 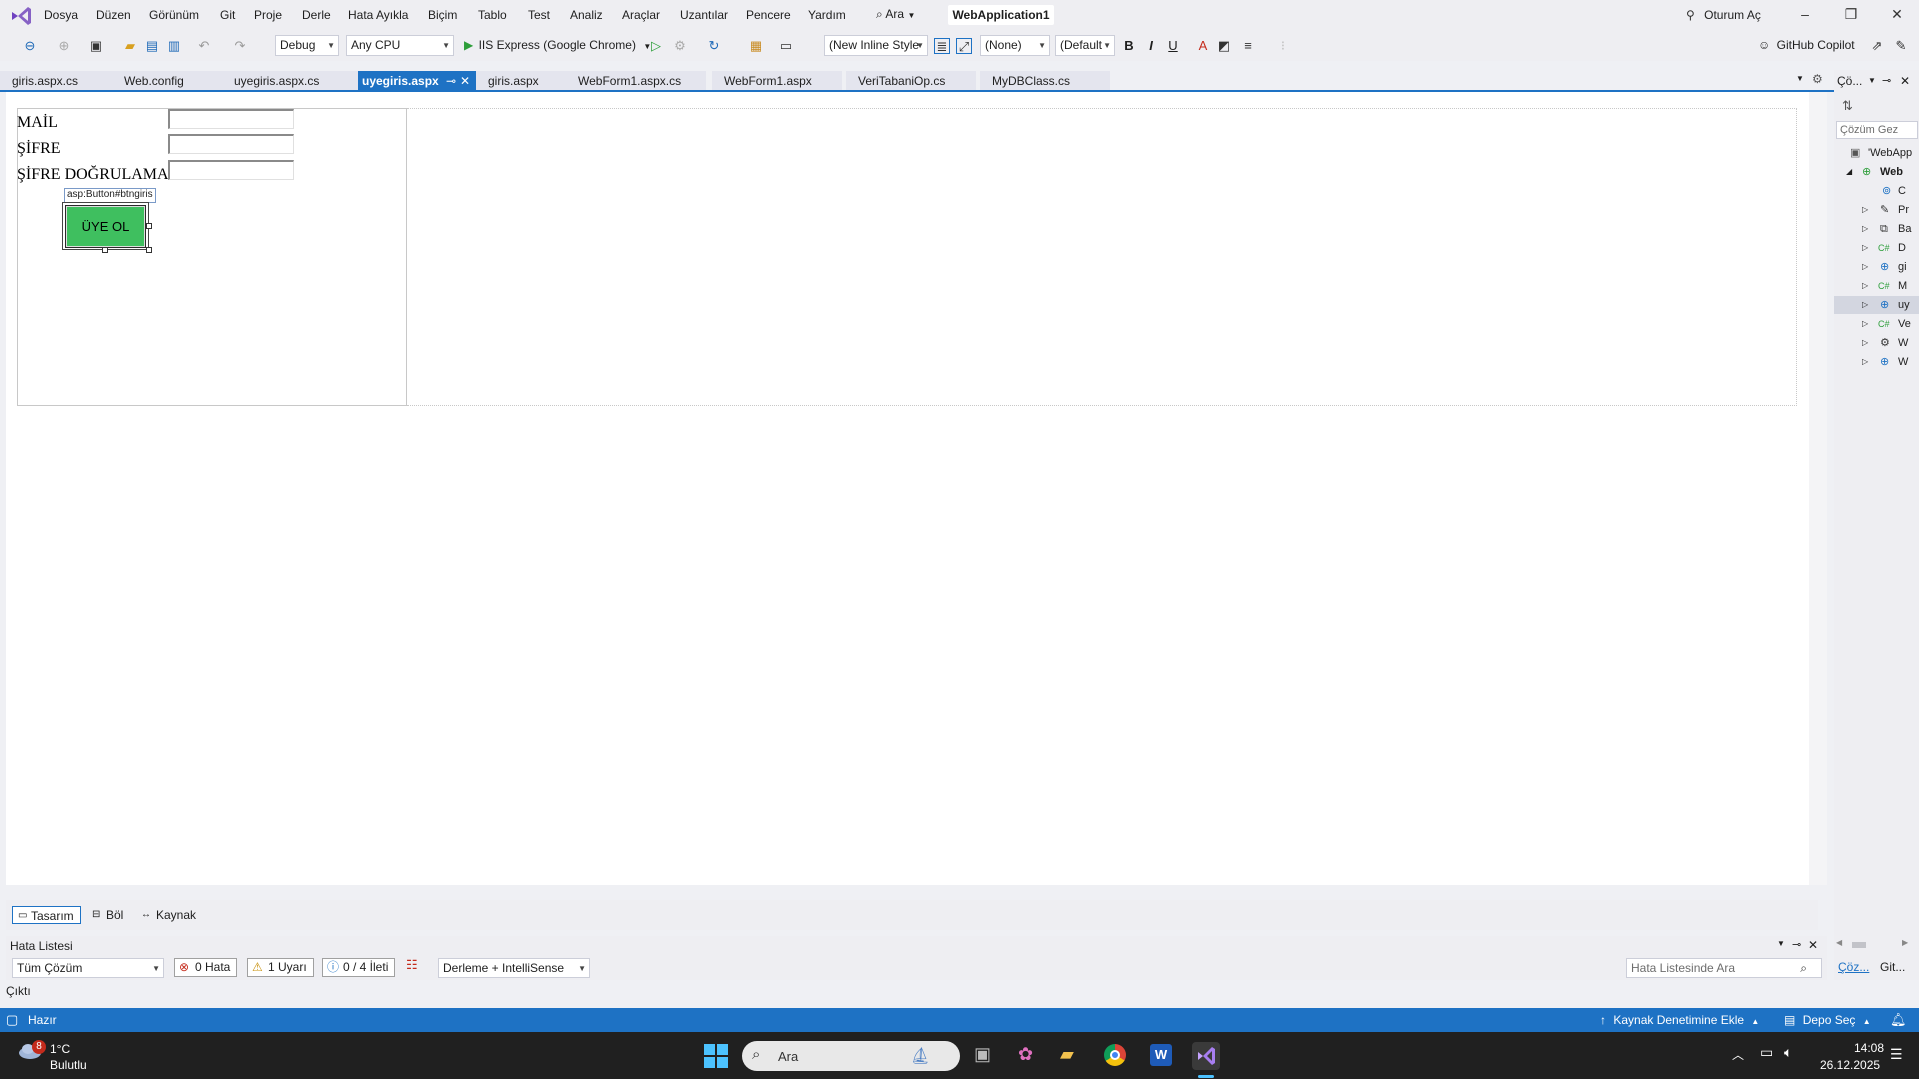 I want to click on clock-time: 14:08, so click(x=1869, y=1048).